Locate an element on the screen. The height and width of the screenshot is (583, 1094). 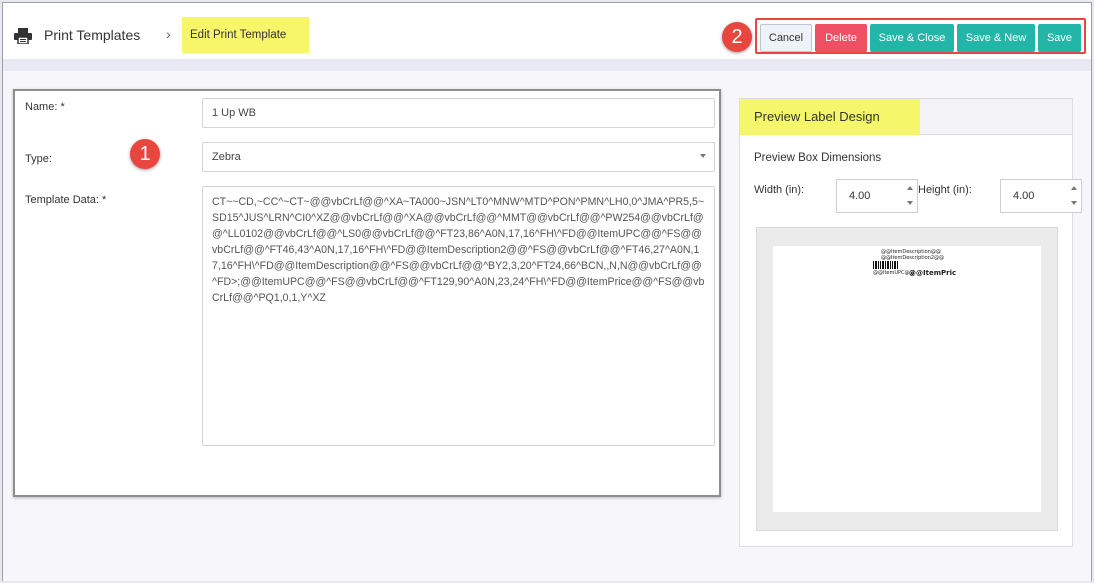
height-label: Height (in): is located at coordinates (945, 190).